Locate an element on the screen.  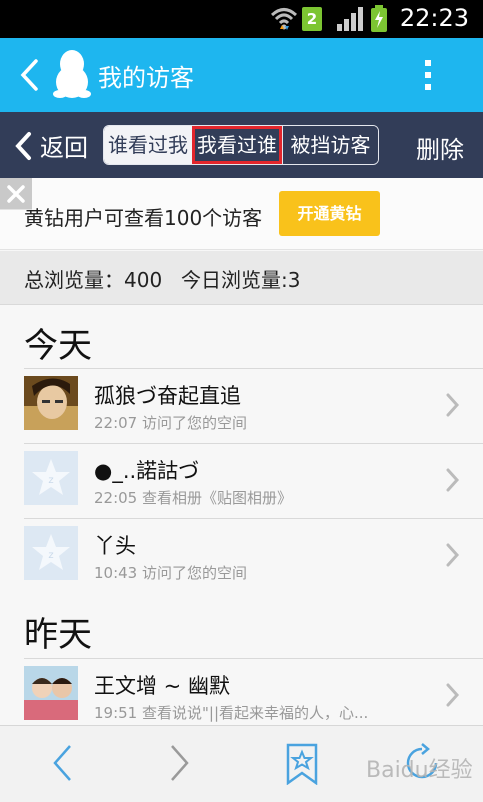
yellow-diamond-promo: 黄钻用户可查看100个访客 开通黄钻 is located at coordinates (241, 214).